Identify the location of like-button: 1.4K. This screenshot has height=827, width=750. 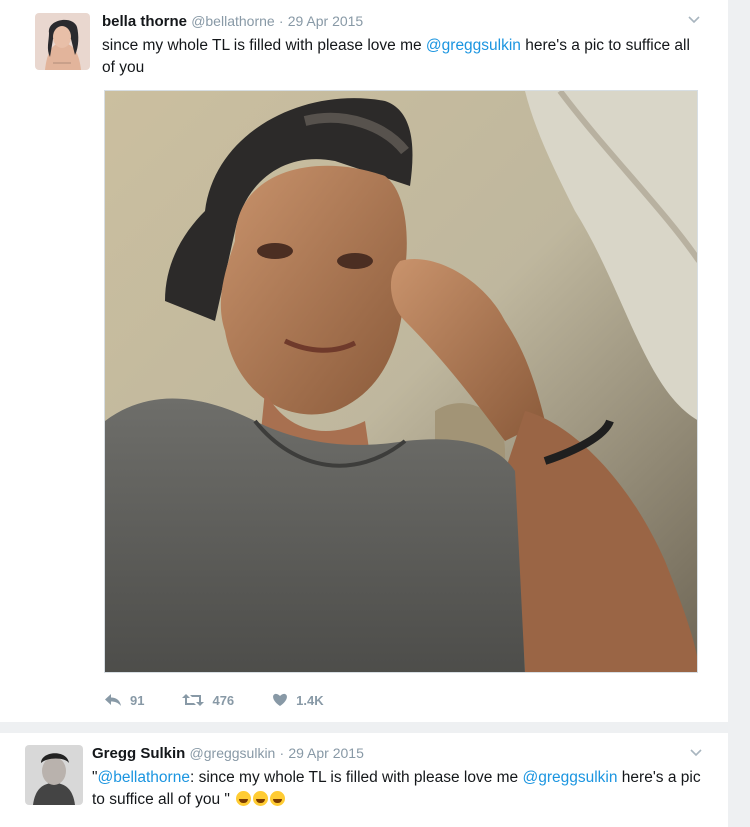
(298, 700).